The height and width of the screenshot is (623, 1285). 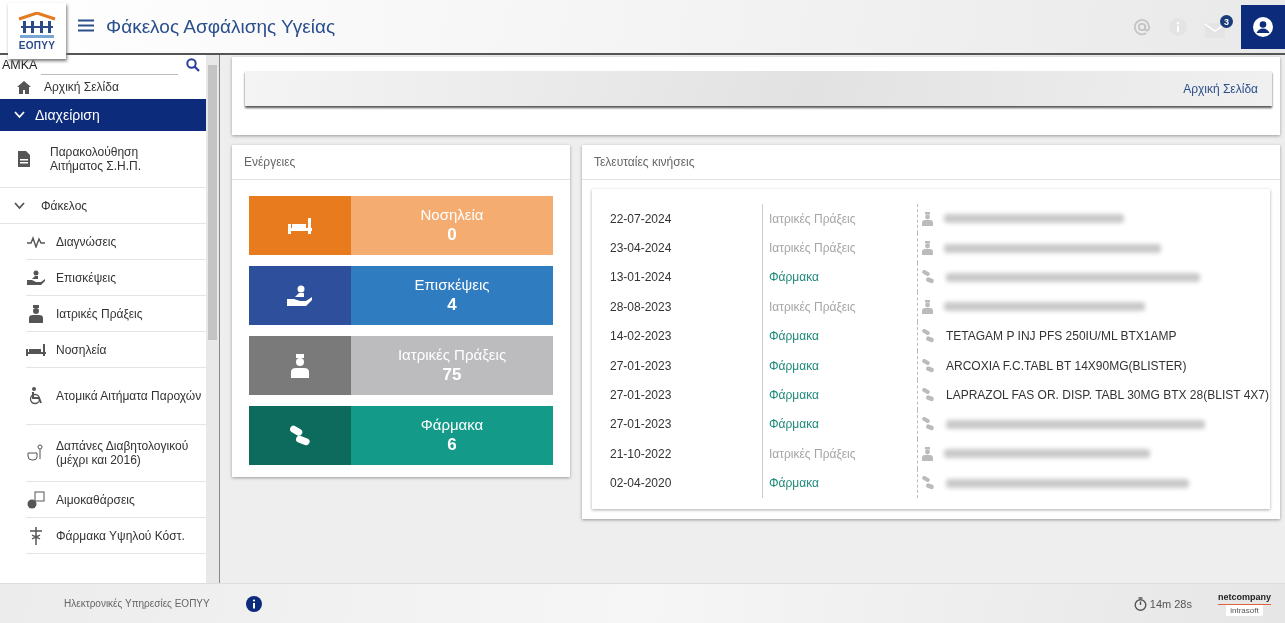 I want to click on description-cell: TETAGAM P INJ PFS 250IU/ML BTX1AMP, so click(x=1061, y=336).